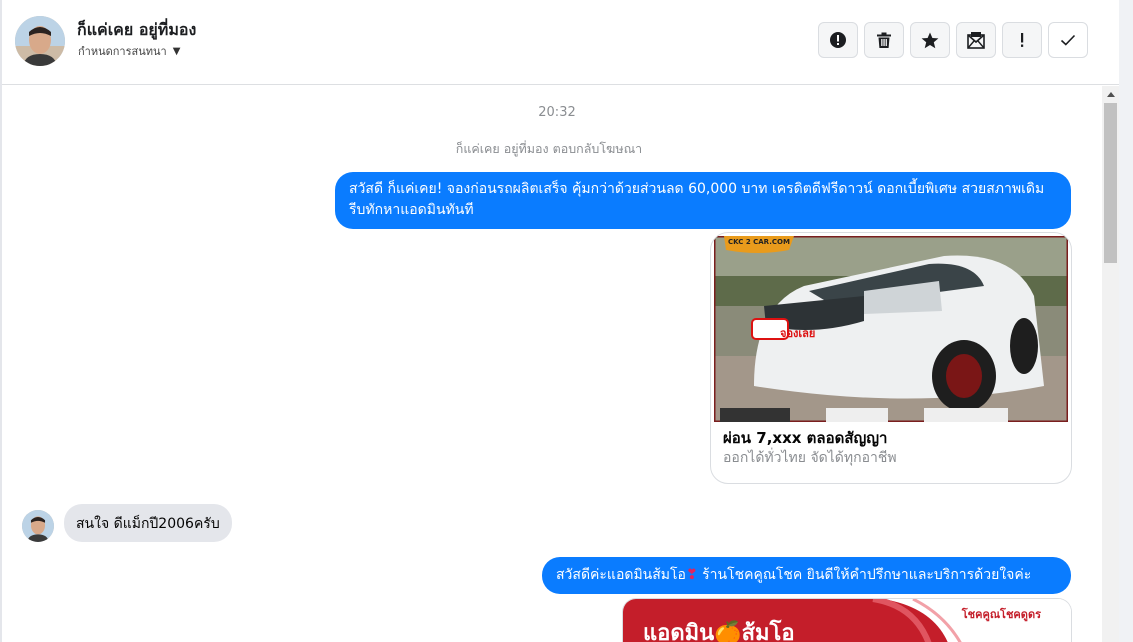  I want to click on scrollbar-thumb, so click(1110, 183).